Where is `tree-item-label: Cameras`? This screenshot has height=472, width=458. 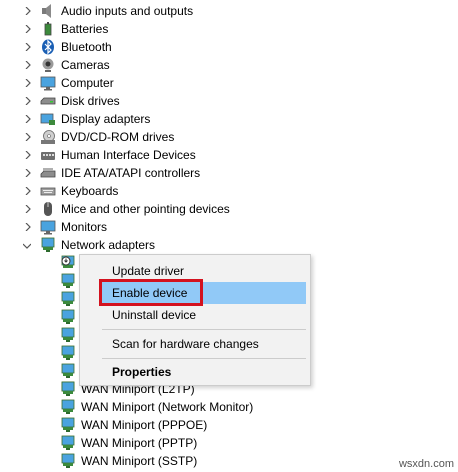
tree-item-label: Cameras is located at coordinates (85, 65).